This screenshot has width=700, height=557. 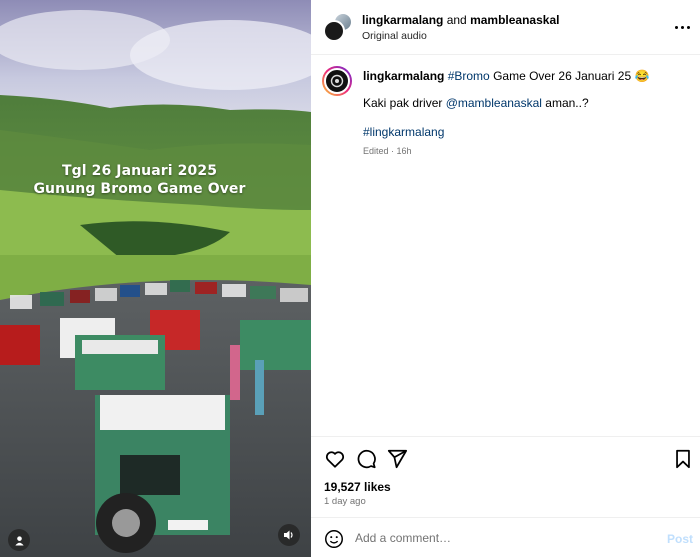 I want to click on caption-username: lingkarmalang, so click(x=403, y=76).